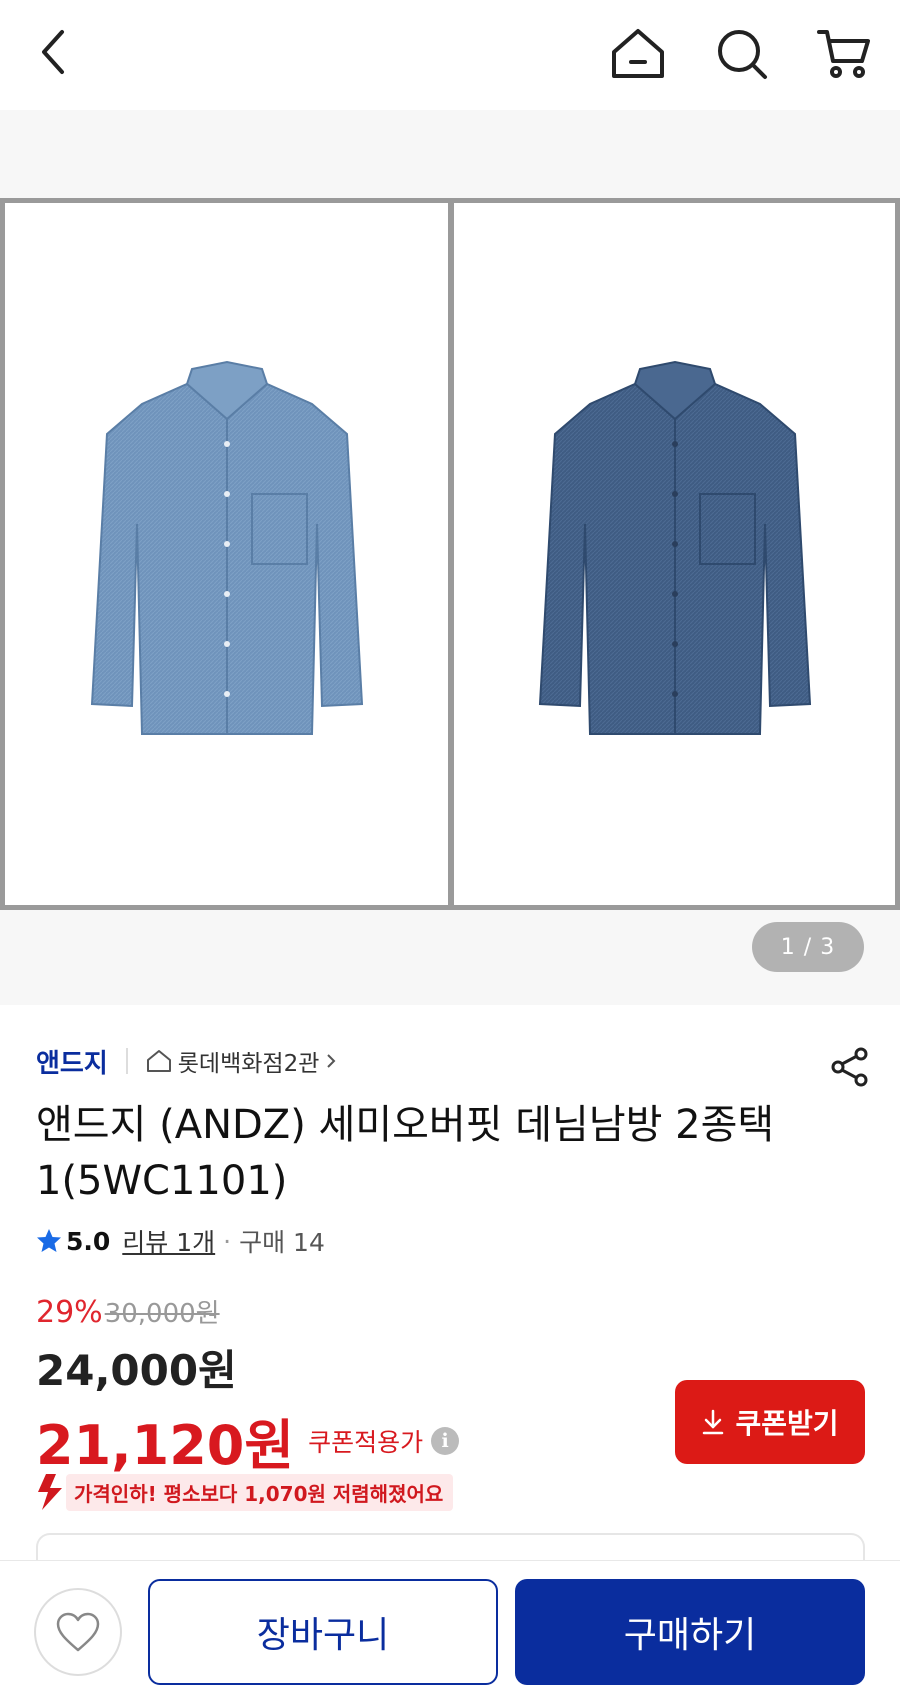  I want to click on discount-row: 29% 30,000원, so click(128, 1311).